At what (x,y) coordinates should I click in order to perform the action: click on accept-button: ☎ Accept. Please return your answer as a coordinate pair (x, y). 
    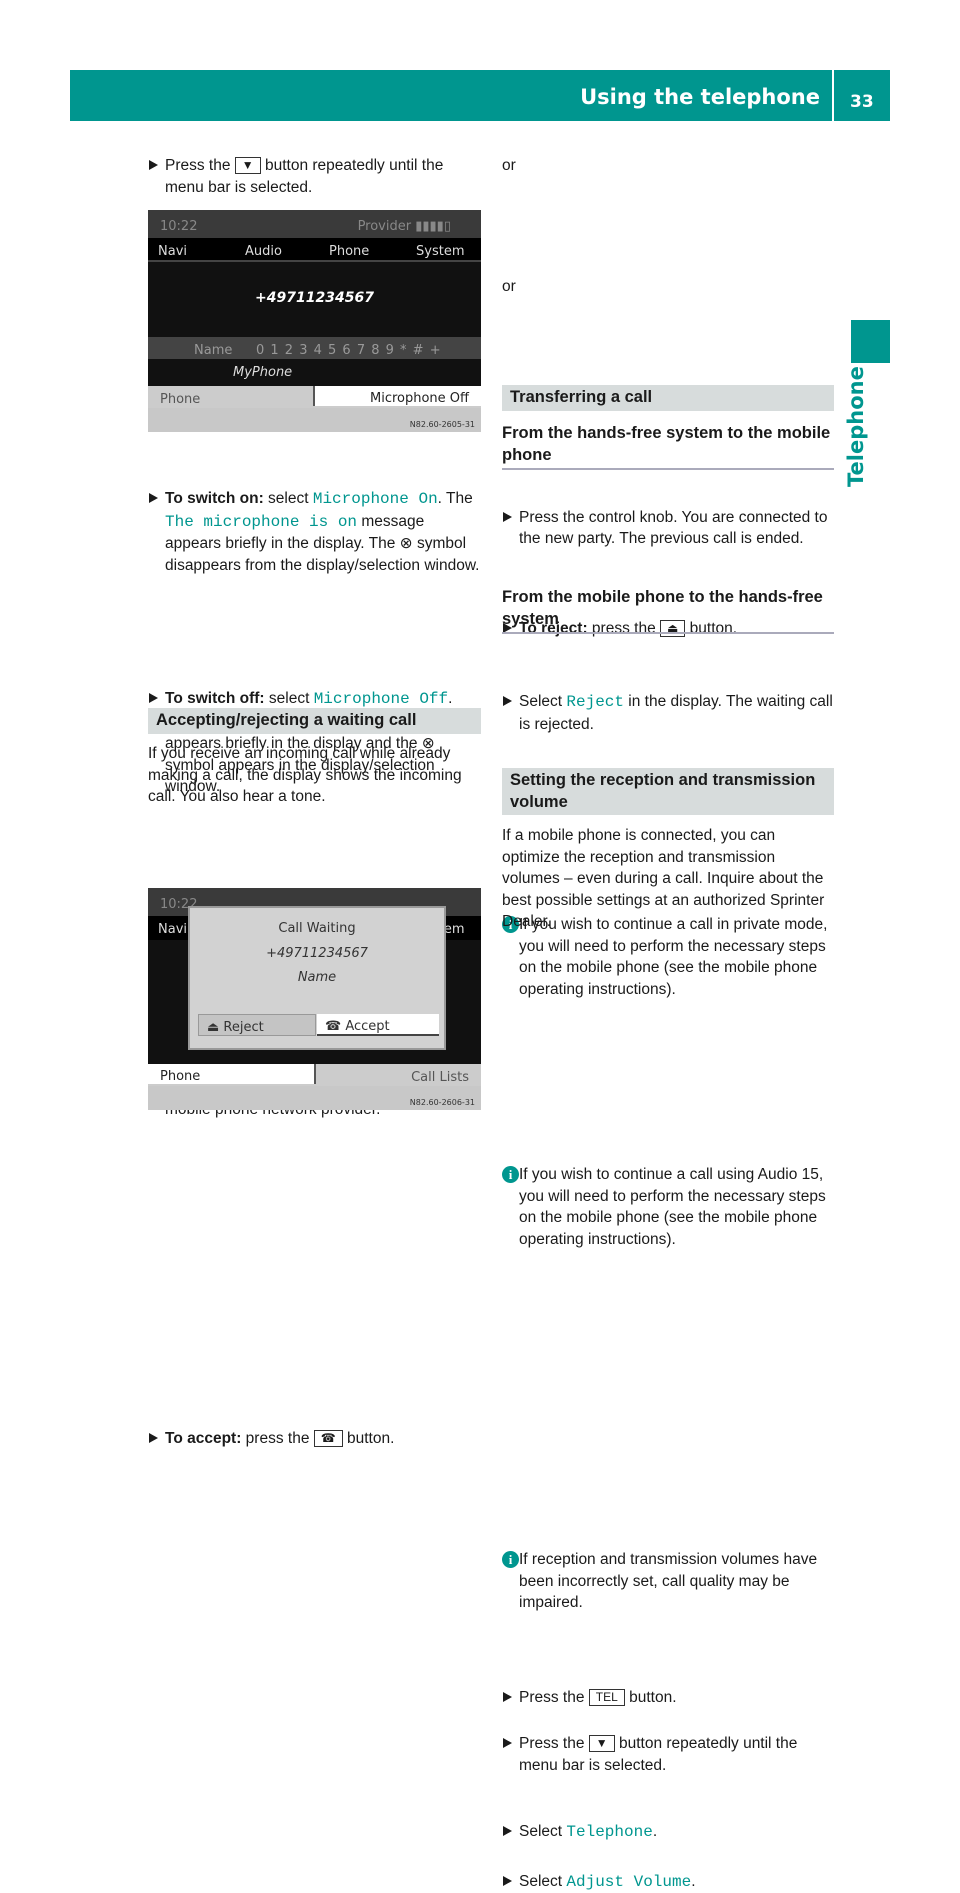
    Looking at the image, I should click on (378, 1025).